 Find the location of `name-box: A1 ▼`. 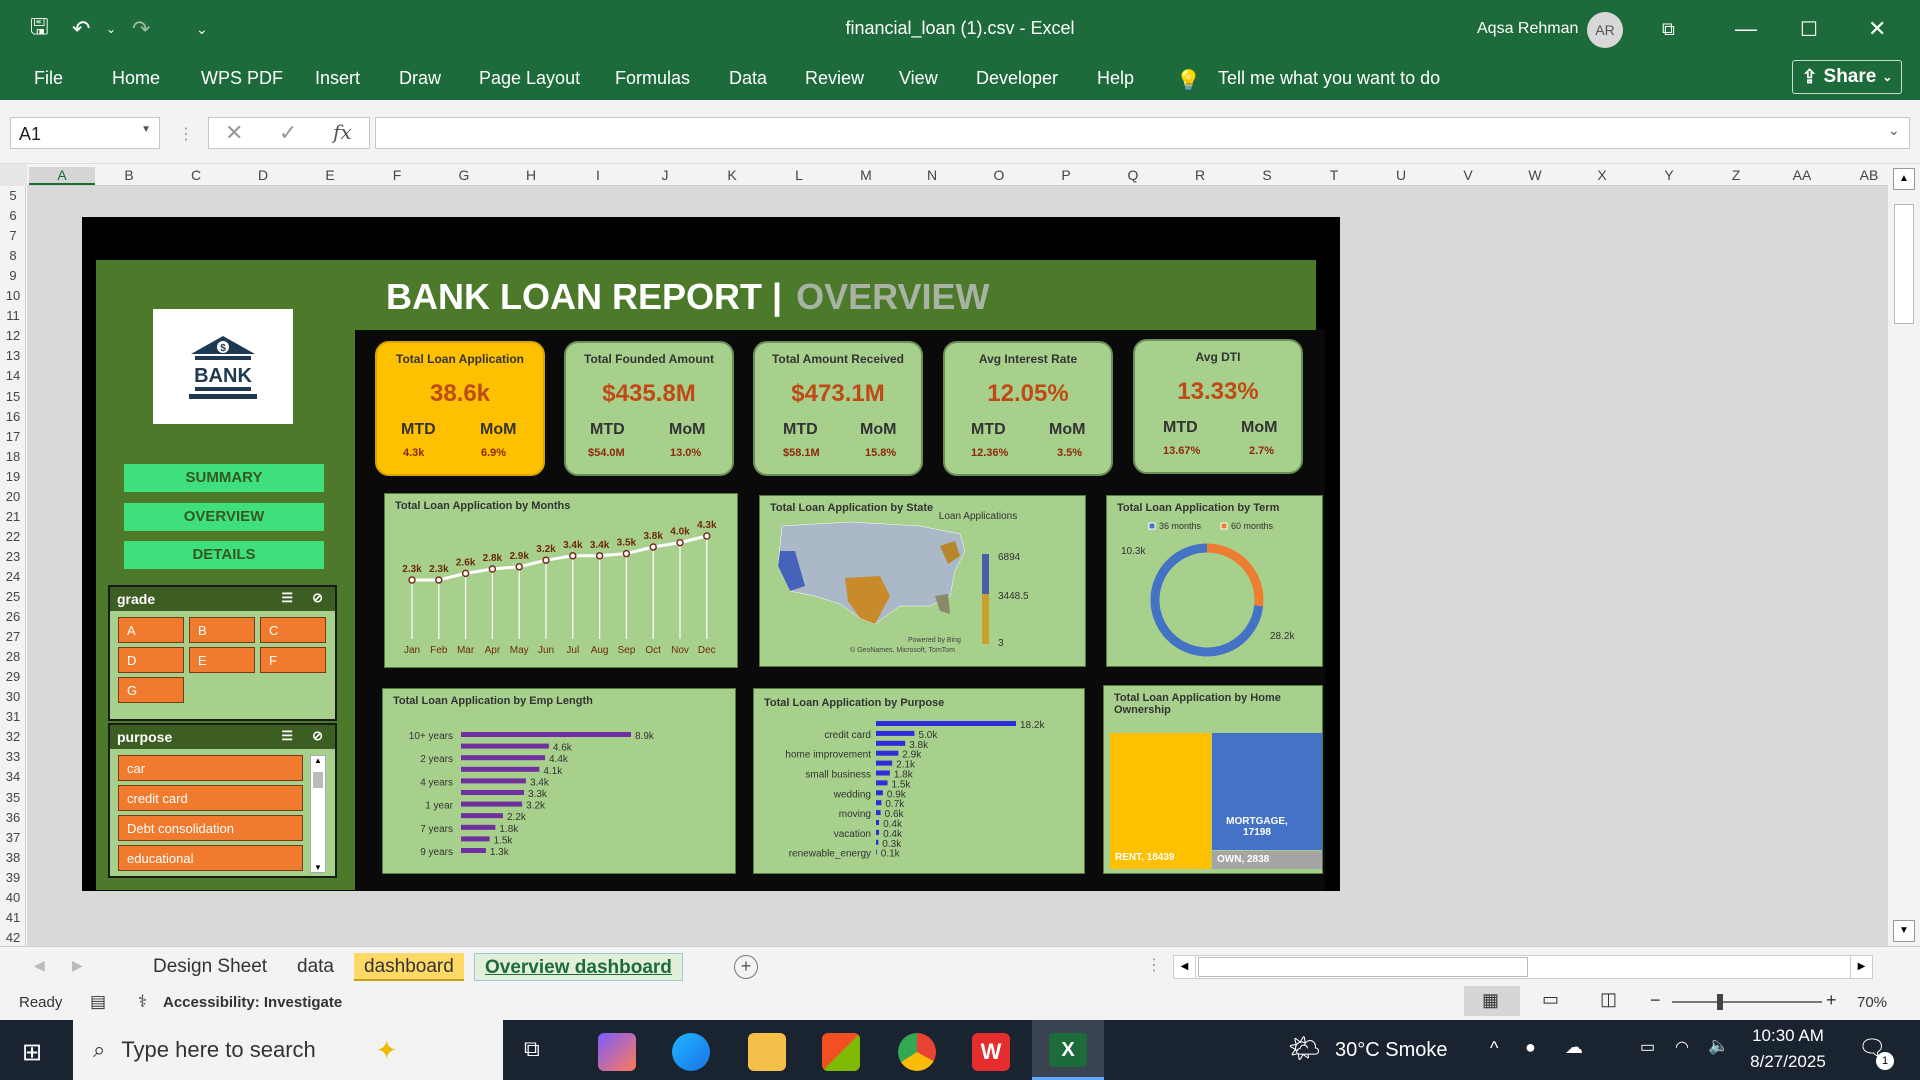

name-box: A1 ▼ is located at coordinates (85, 133).